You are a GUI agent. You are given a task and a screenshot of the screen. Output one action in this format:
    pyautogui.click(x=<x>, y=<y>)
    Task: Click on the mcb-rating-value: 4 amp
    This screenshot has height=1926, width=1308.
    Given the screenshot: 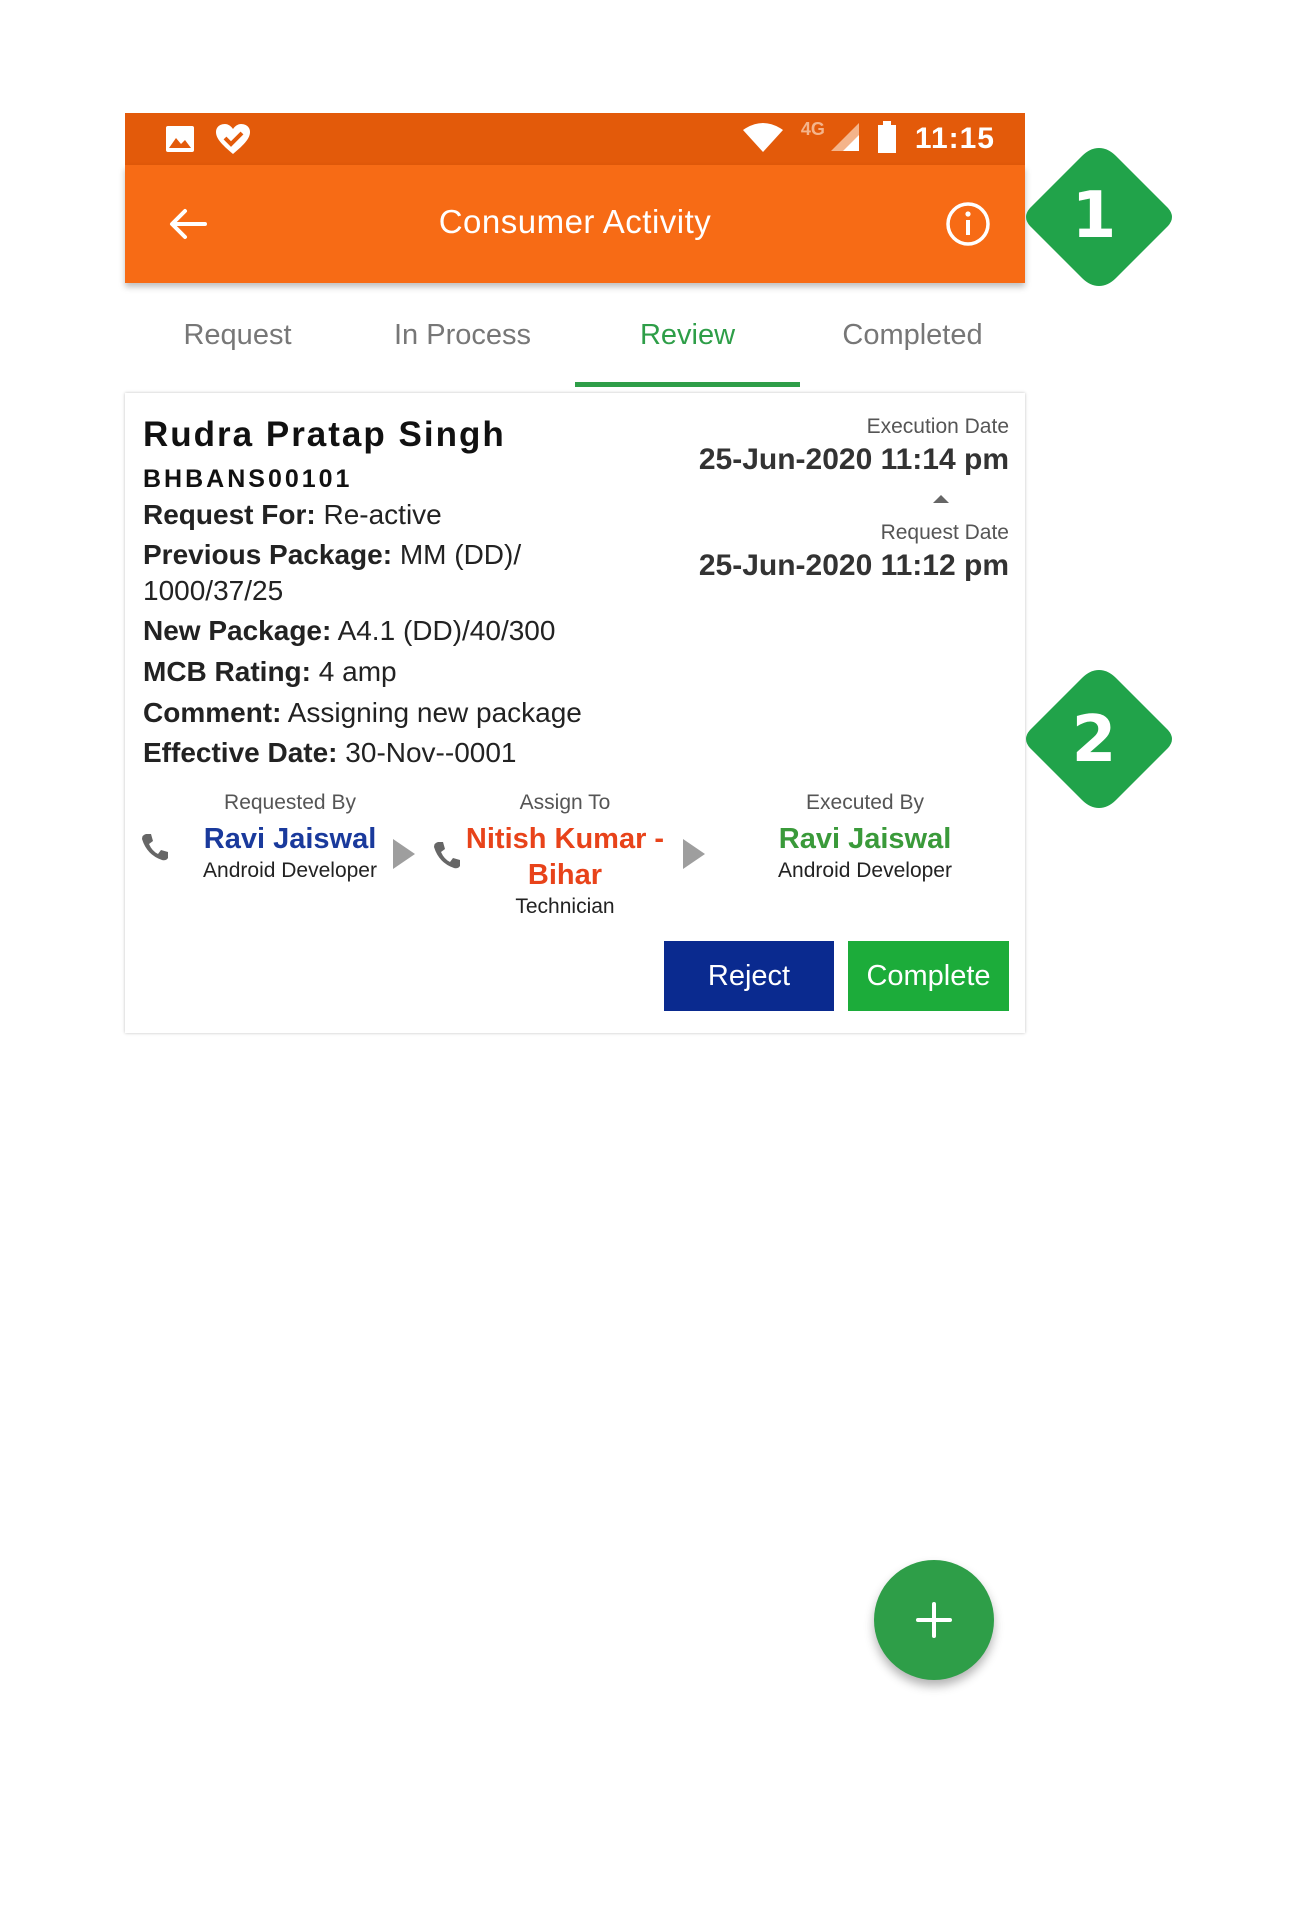 What is the action you would take?
    pyautogui.click(x=357, y=671)
    